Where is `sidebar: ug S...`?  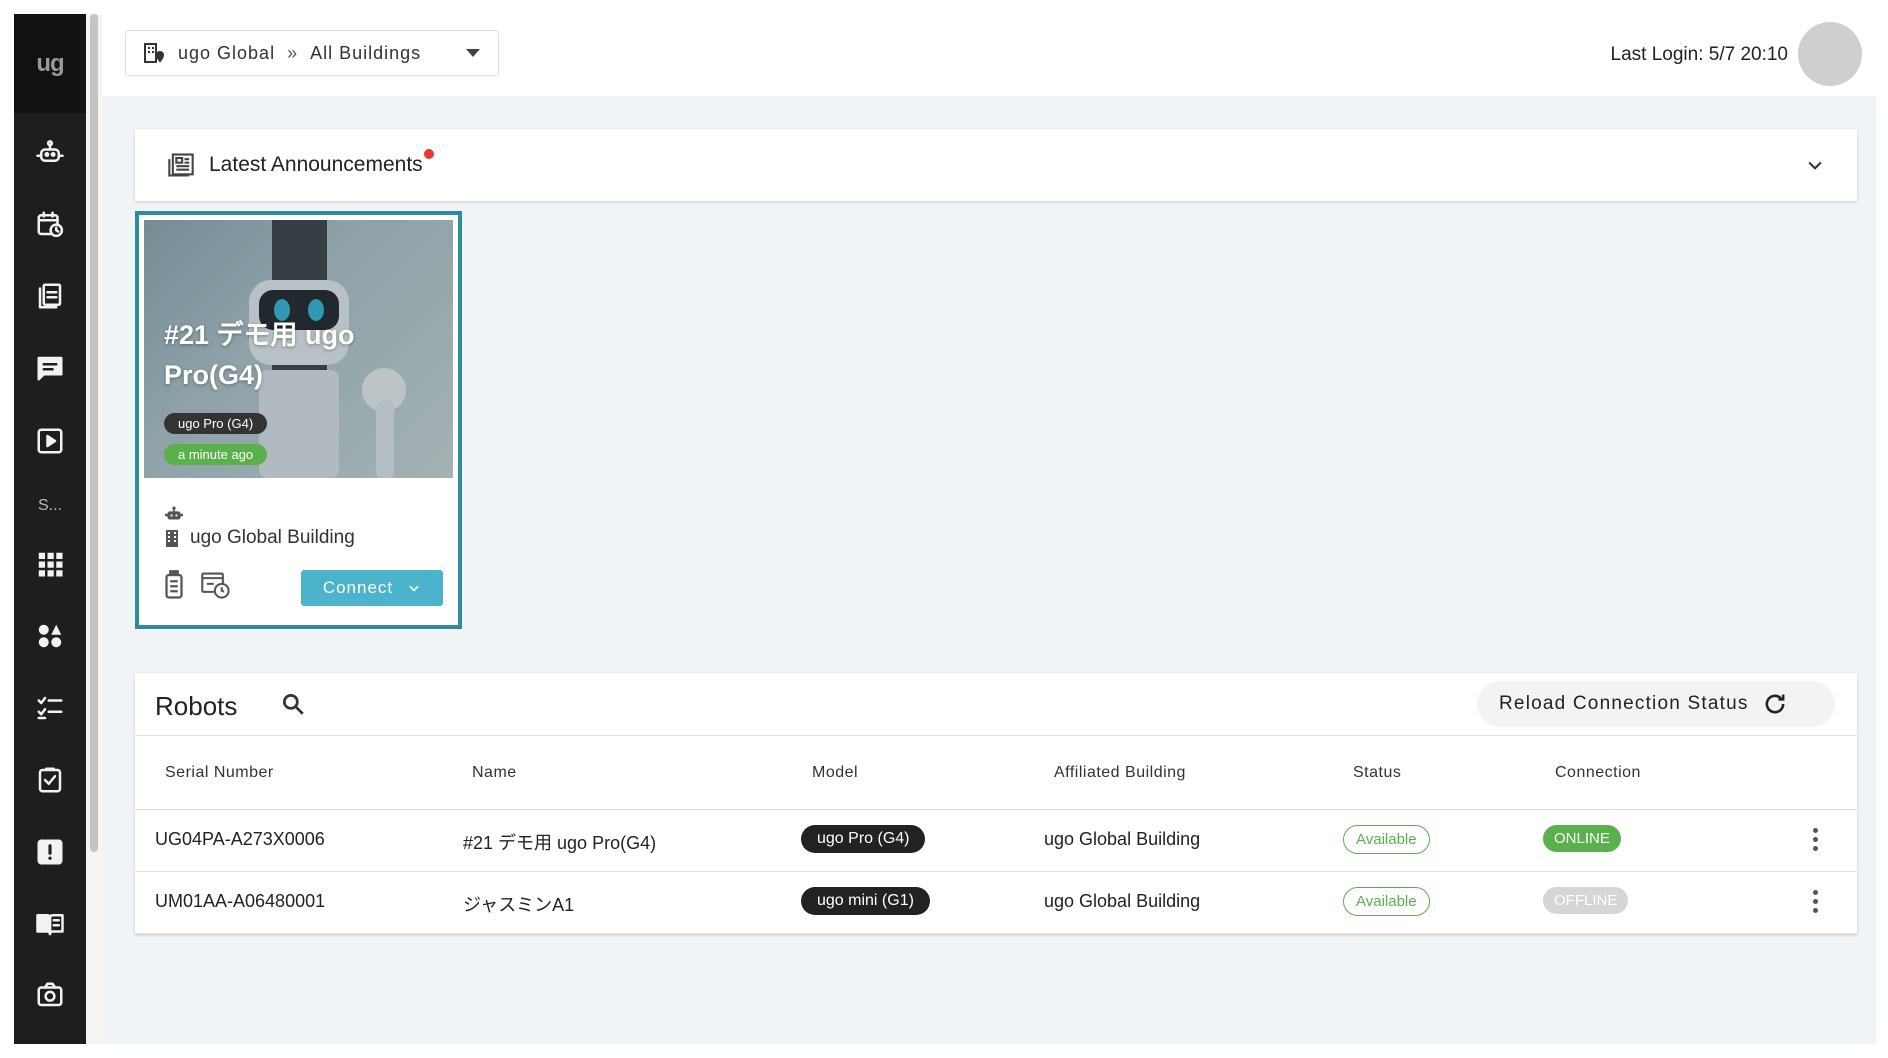
sidebar: ug S... is located at coordinates (50, 529).